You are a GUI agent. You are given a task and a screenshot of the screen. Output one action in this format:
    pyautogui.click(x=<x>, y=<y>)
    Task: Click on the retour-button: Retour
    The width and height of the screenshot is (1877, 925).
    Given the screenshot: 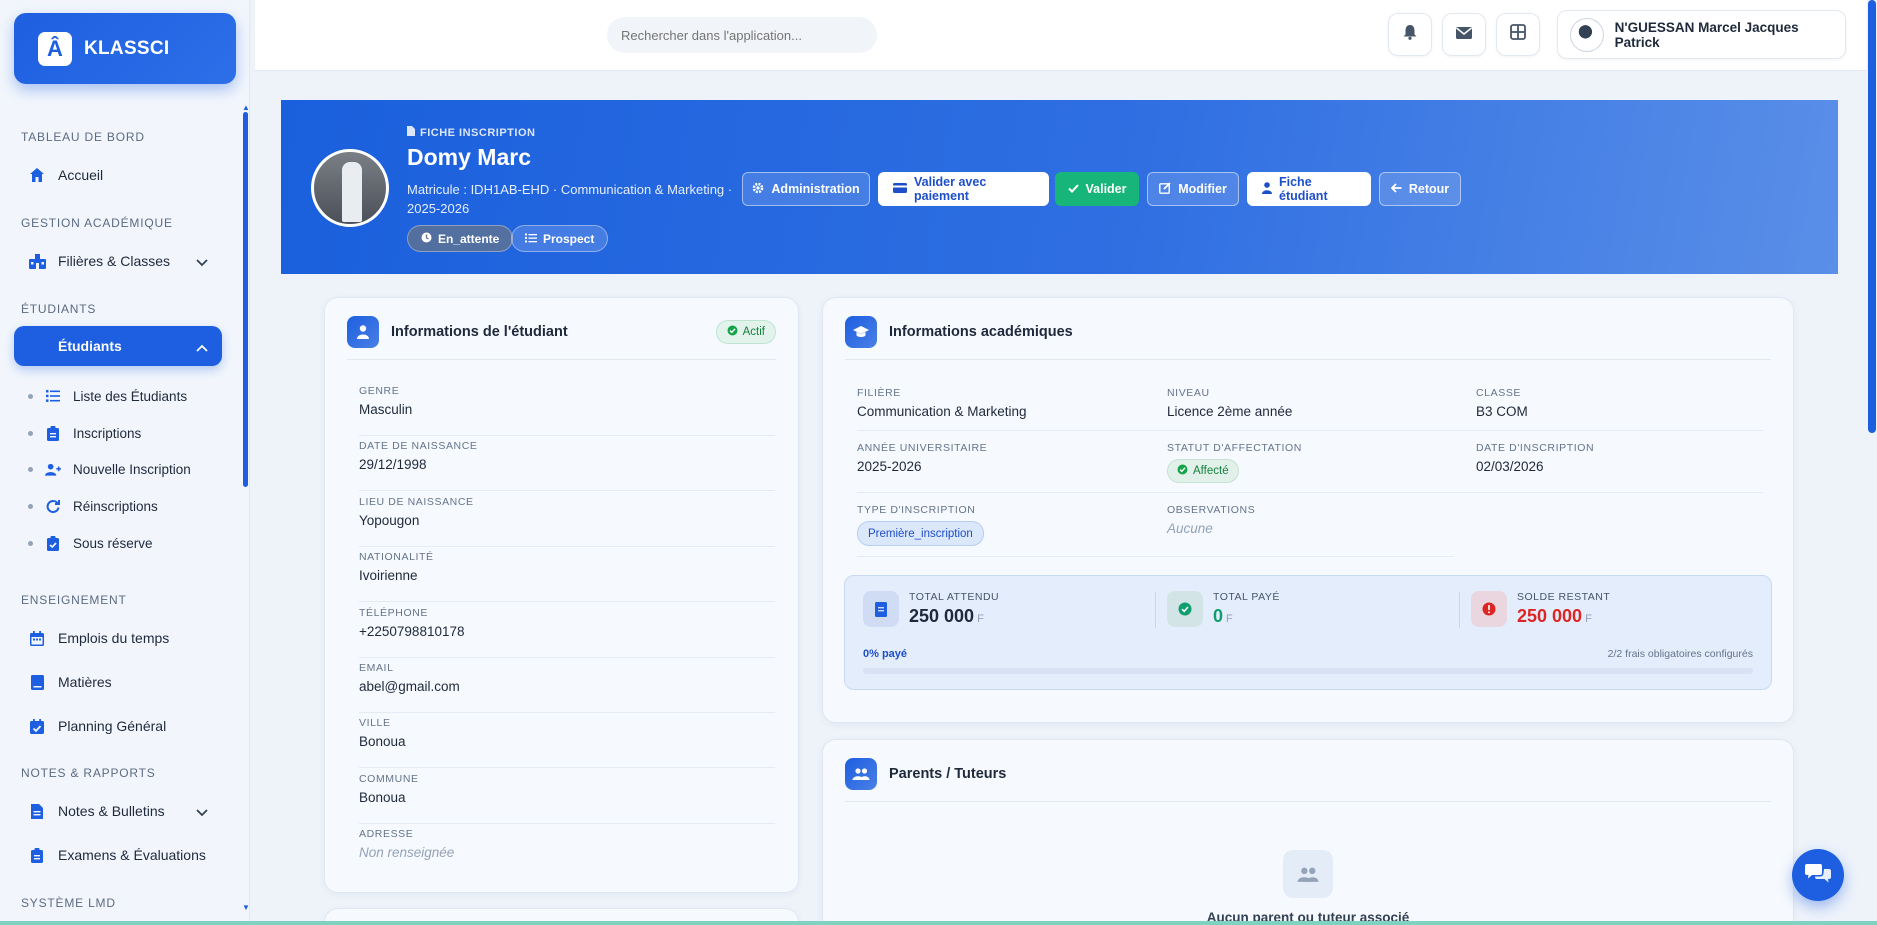 What is the action you would take?
    pyautogui.click(x=1420, y=189)
    